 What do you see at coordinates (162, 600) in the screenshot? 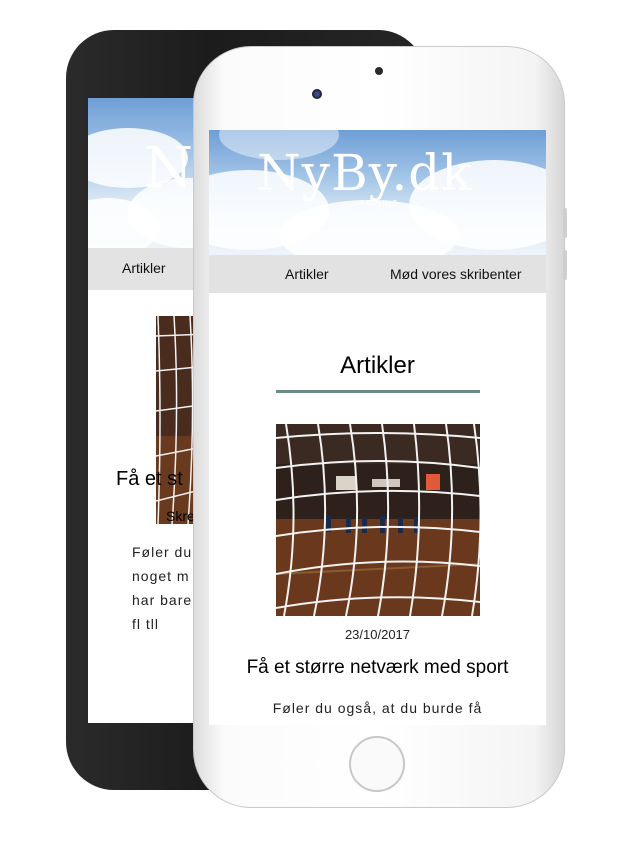
I see `back-text-line: har bare` at bounding box center [162, 600].